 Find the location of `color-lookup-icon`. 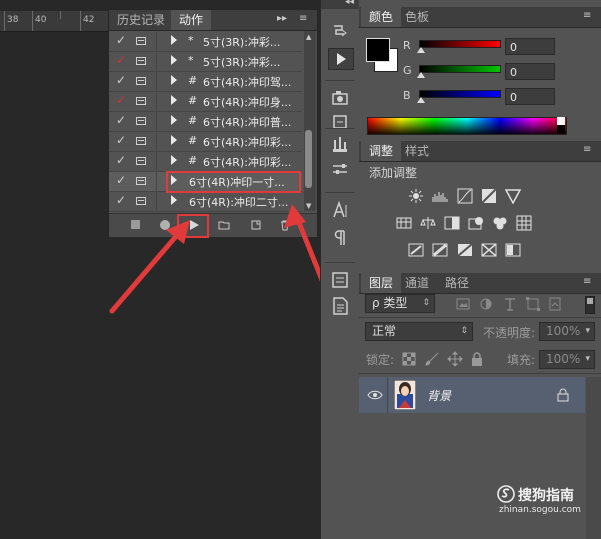

color-lookup-icon is located at coordinates (524, 223).